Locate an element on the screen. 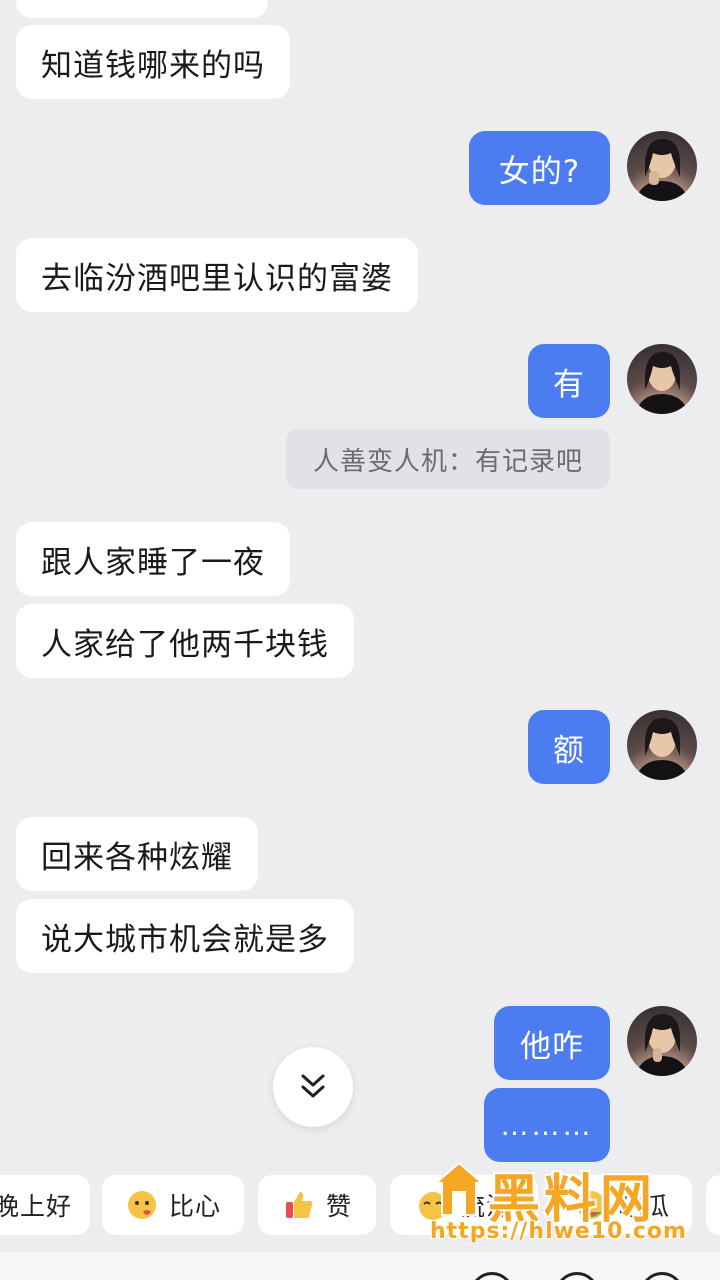  message-text: 说大城市机会就是多 is located at coordinates (185, 939).